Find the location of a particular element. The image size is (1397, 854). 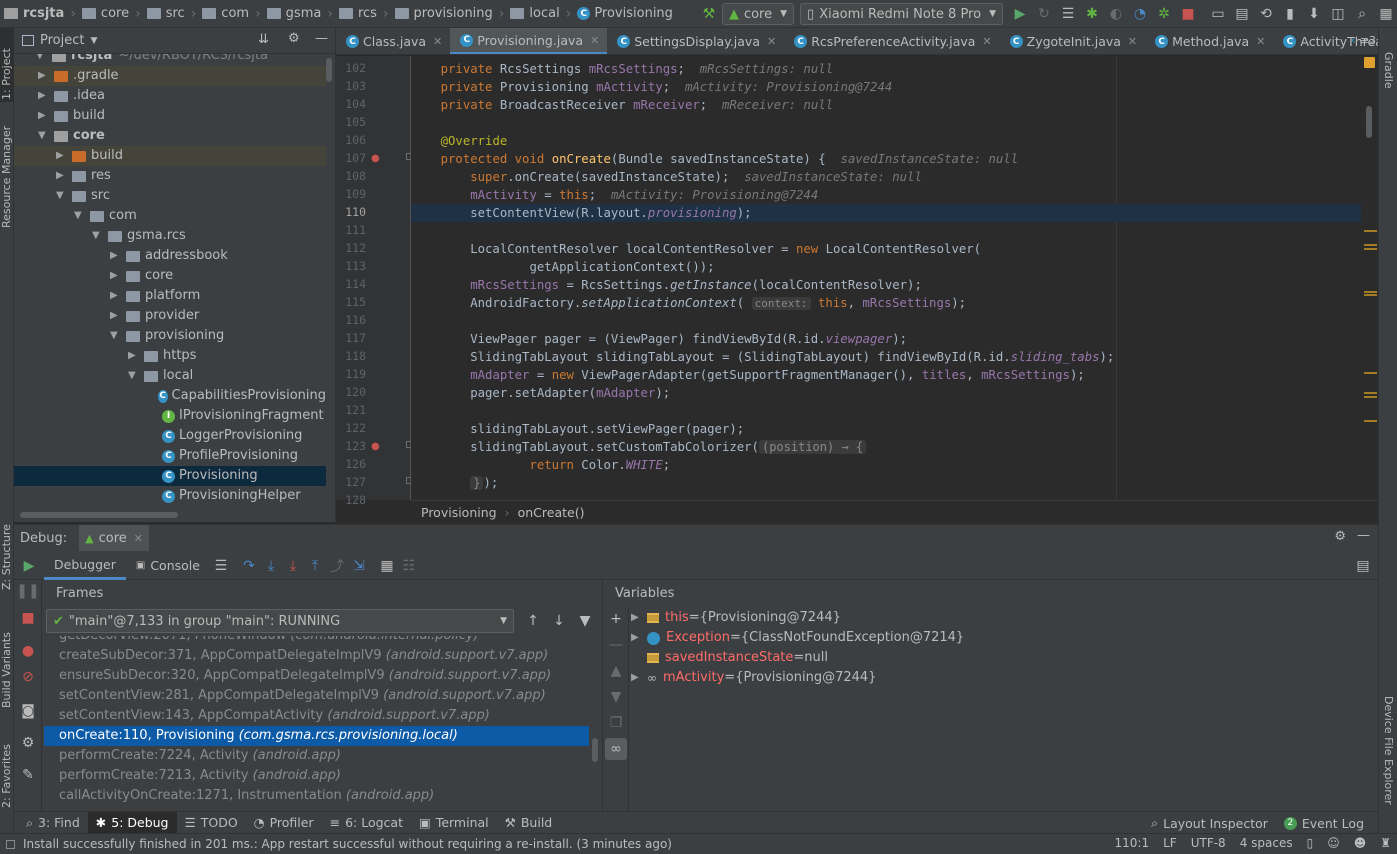

tree-item-provider: ▶ provider is located at coordinates (170, 316).